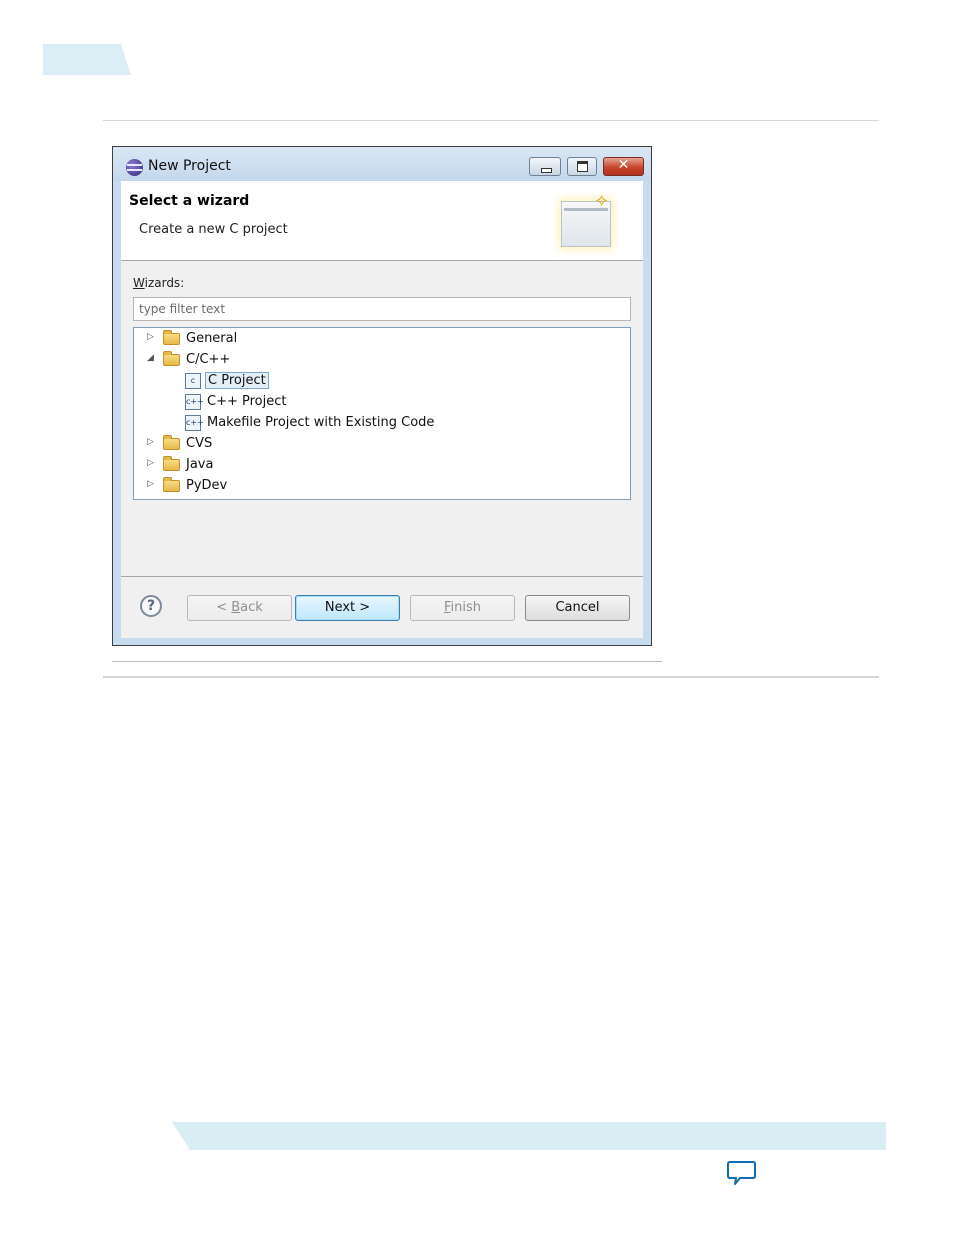 The height and width of the screenshot is (1235, 954). What do you see at coordinates (602, 201) in the screenshot?
I see `sparkle-icon: ✧` at bounding box center [602, 201].